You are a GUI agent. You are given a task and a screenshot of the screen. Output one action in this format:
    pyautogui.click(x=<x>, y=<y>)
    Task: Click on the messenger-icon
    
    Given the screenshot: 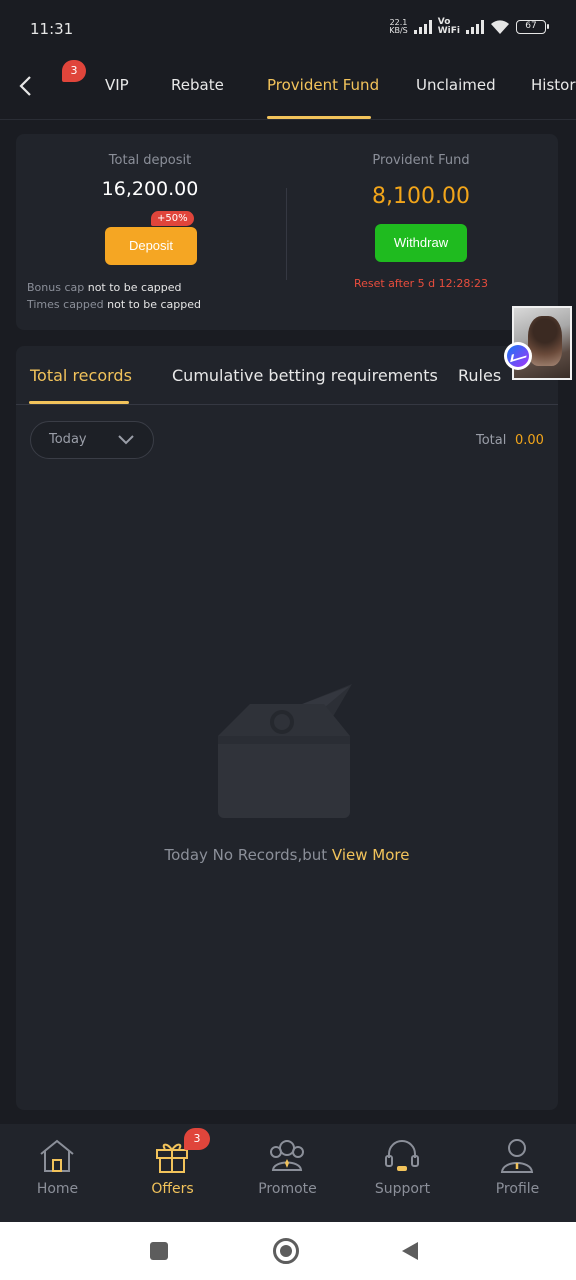 What is the action you would take?
    pyautogui.click(x=518, y=356)
    